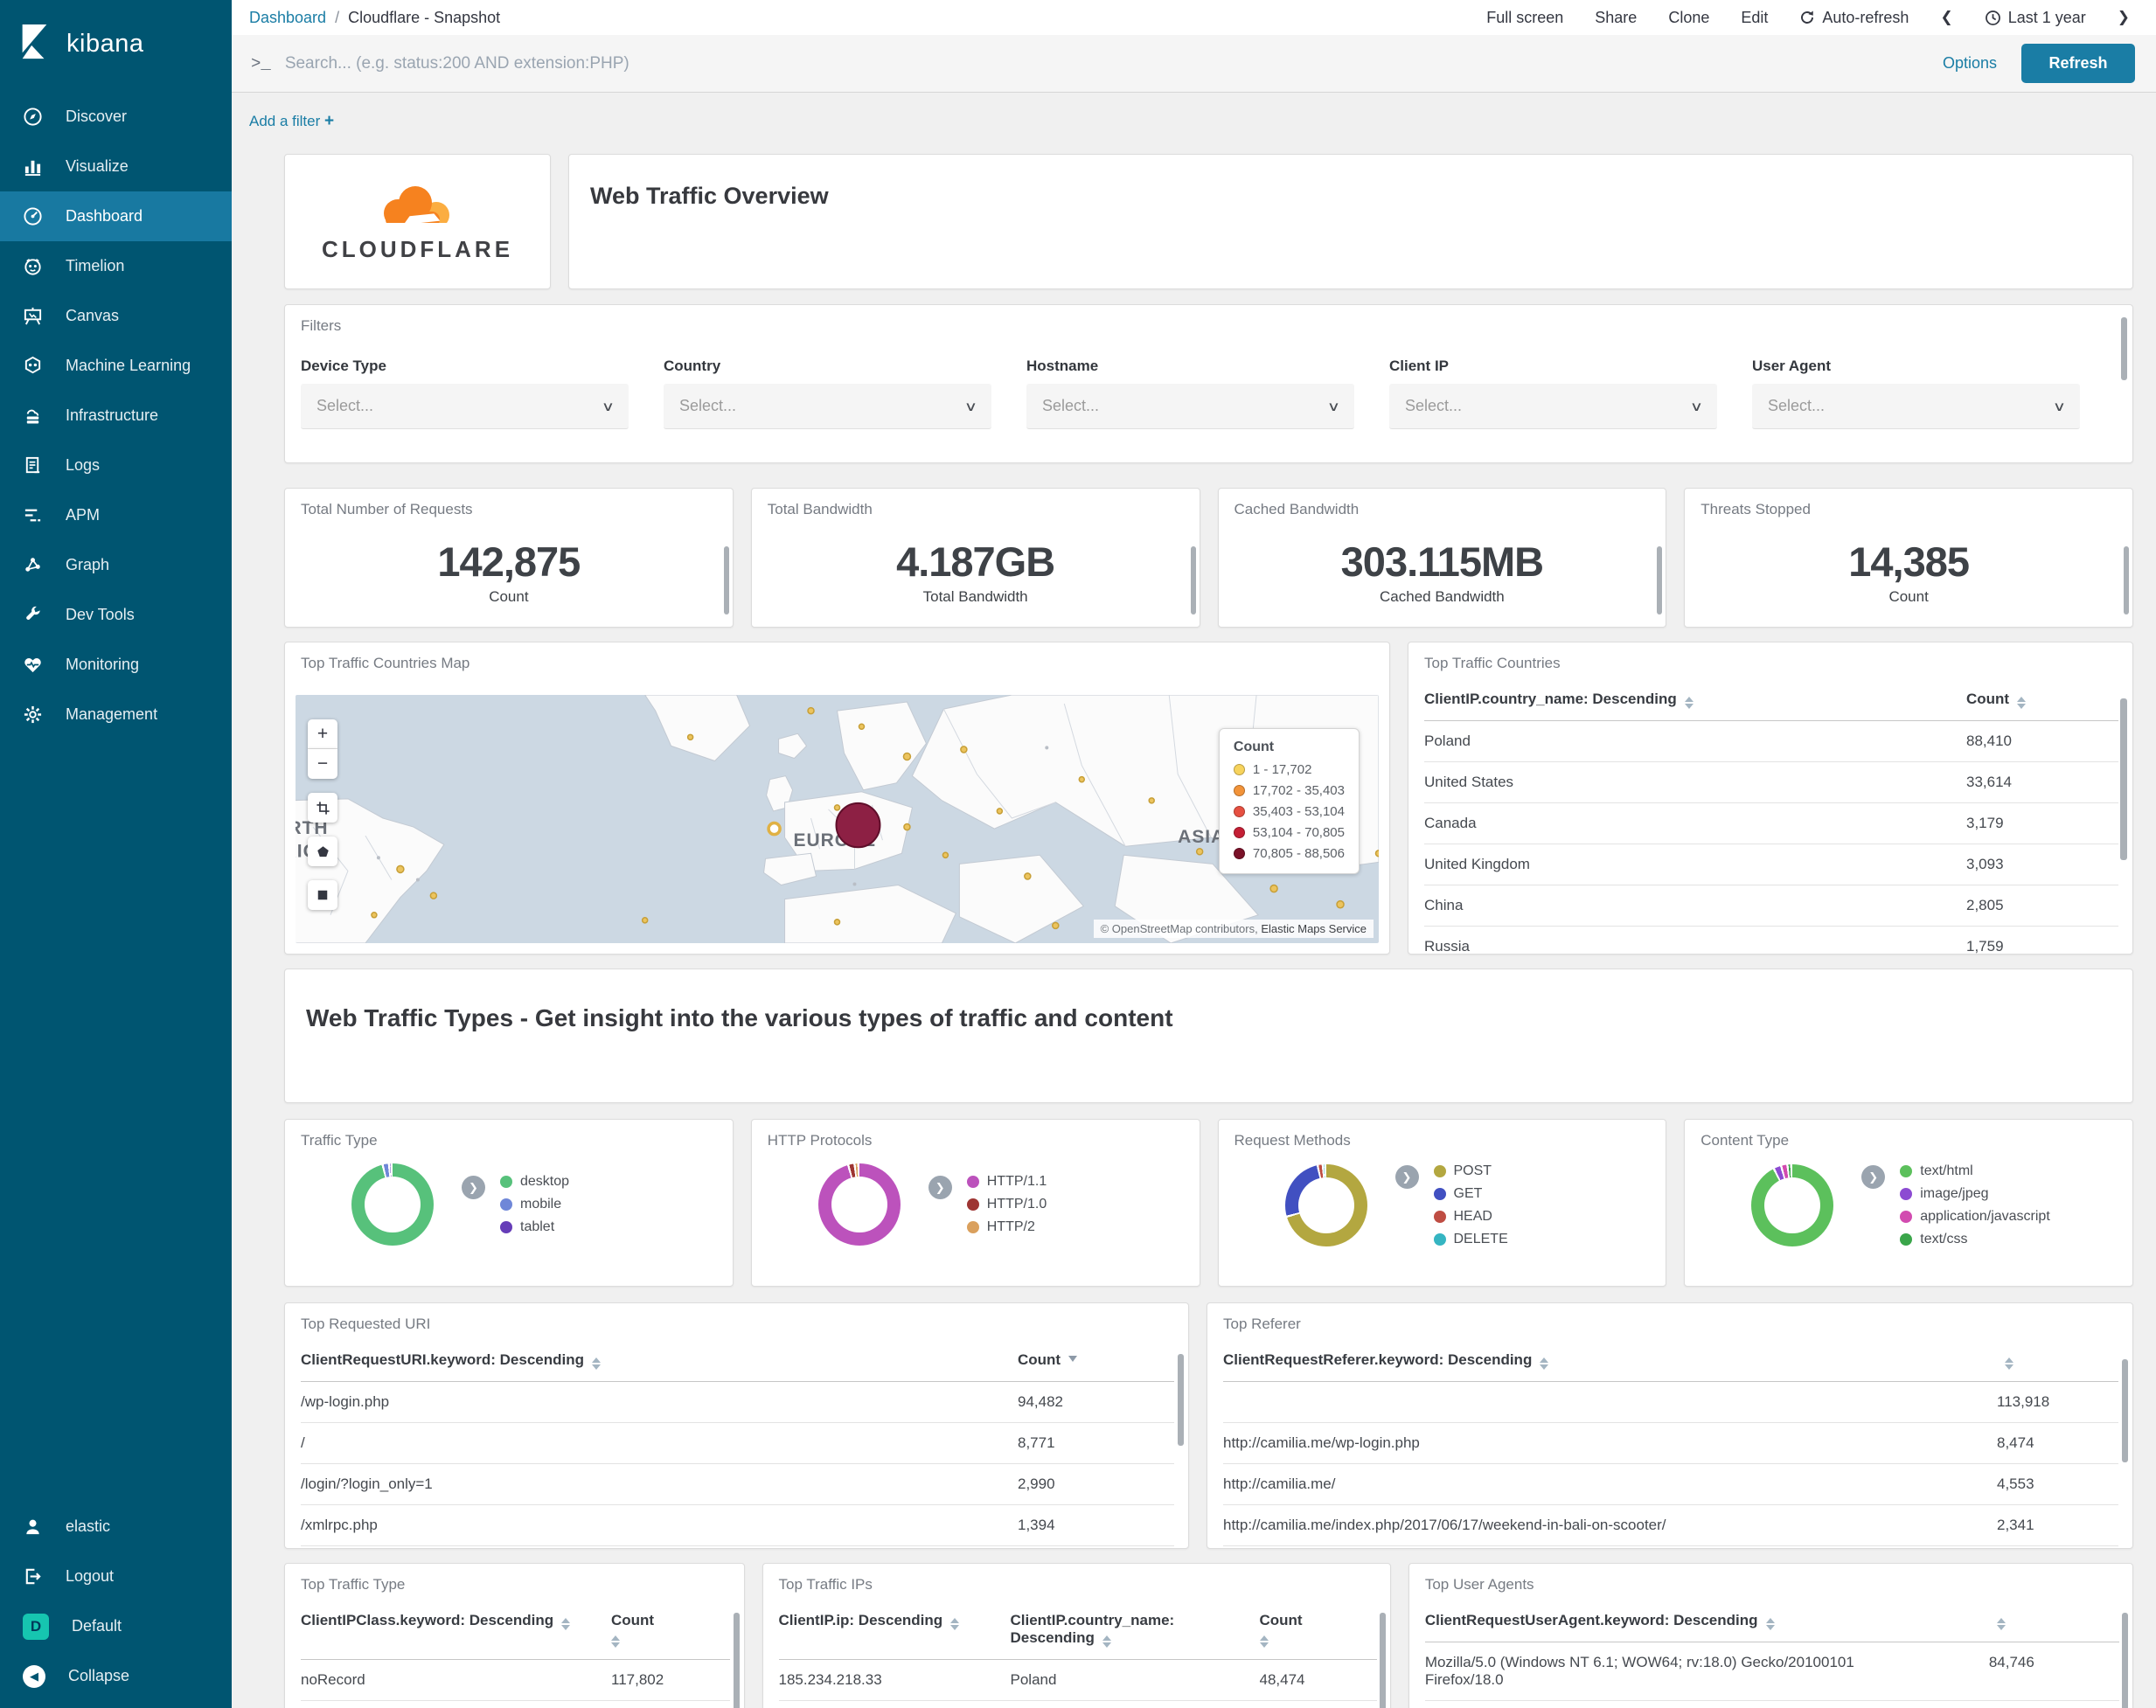 The image size is (2156, 1708). Describe the element at coordinates (1470, 1217) in the screenshot. I see `legend-item: HEAD` at that location.